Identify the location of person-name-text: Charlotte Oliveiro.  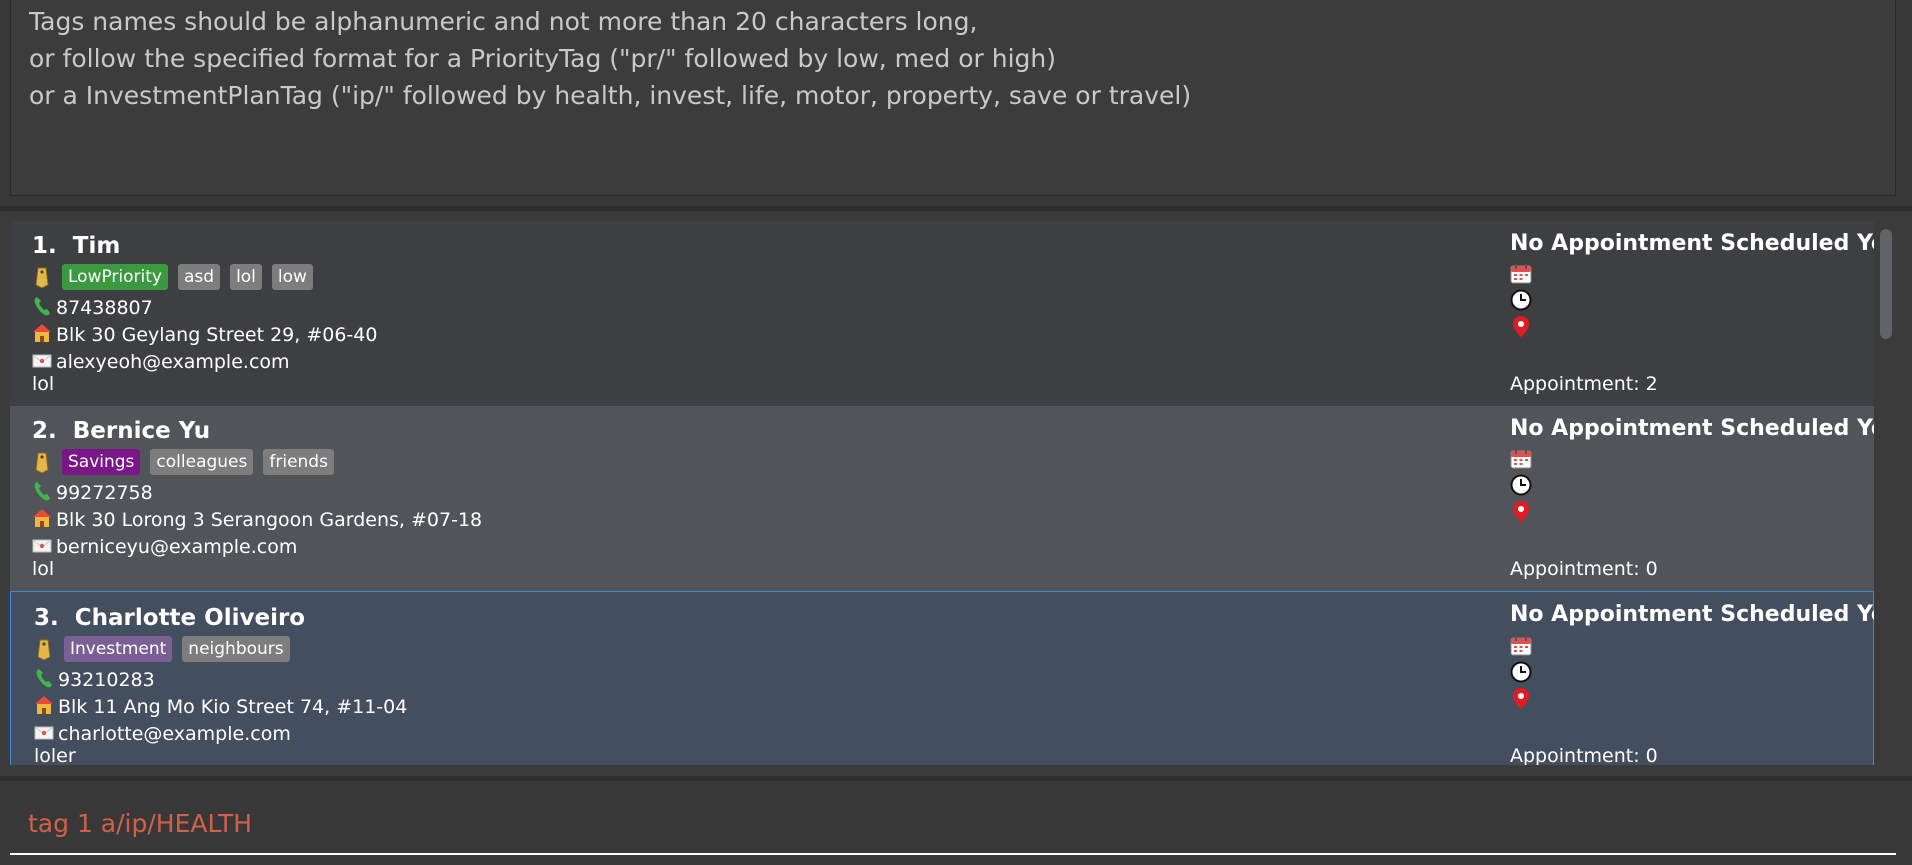
(190, 618).